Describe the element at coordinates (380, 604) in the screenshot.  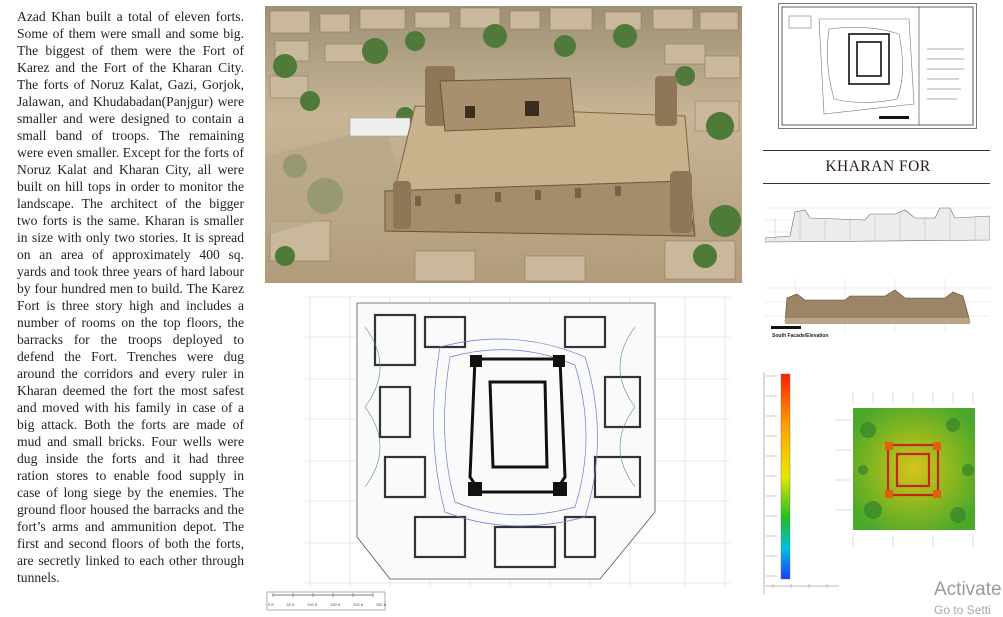
I see `scale-label: 250 ft` at that location.